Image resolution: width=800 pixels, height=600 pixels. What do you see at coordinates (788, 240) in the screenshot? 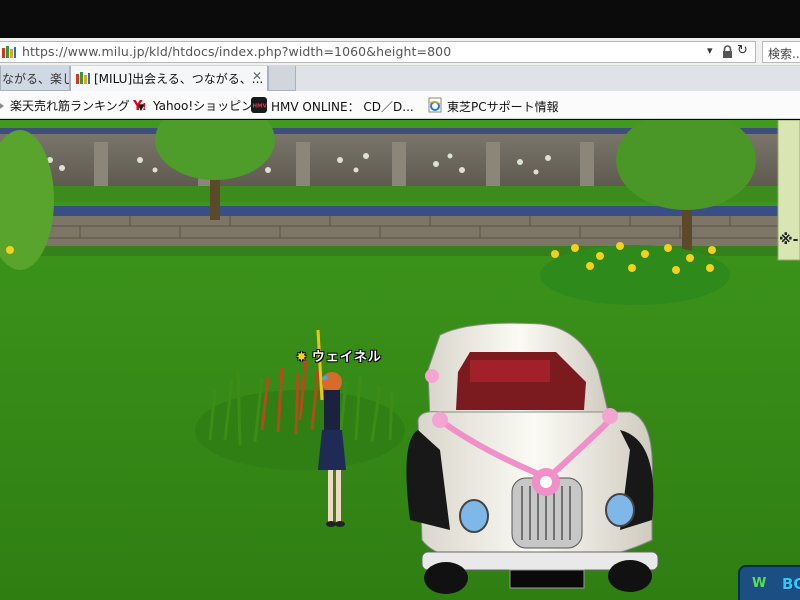
I see `side-widget-label: ※-` at bounding box center [788, 240].